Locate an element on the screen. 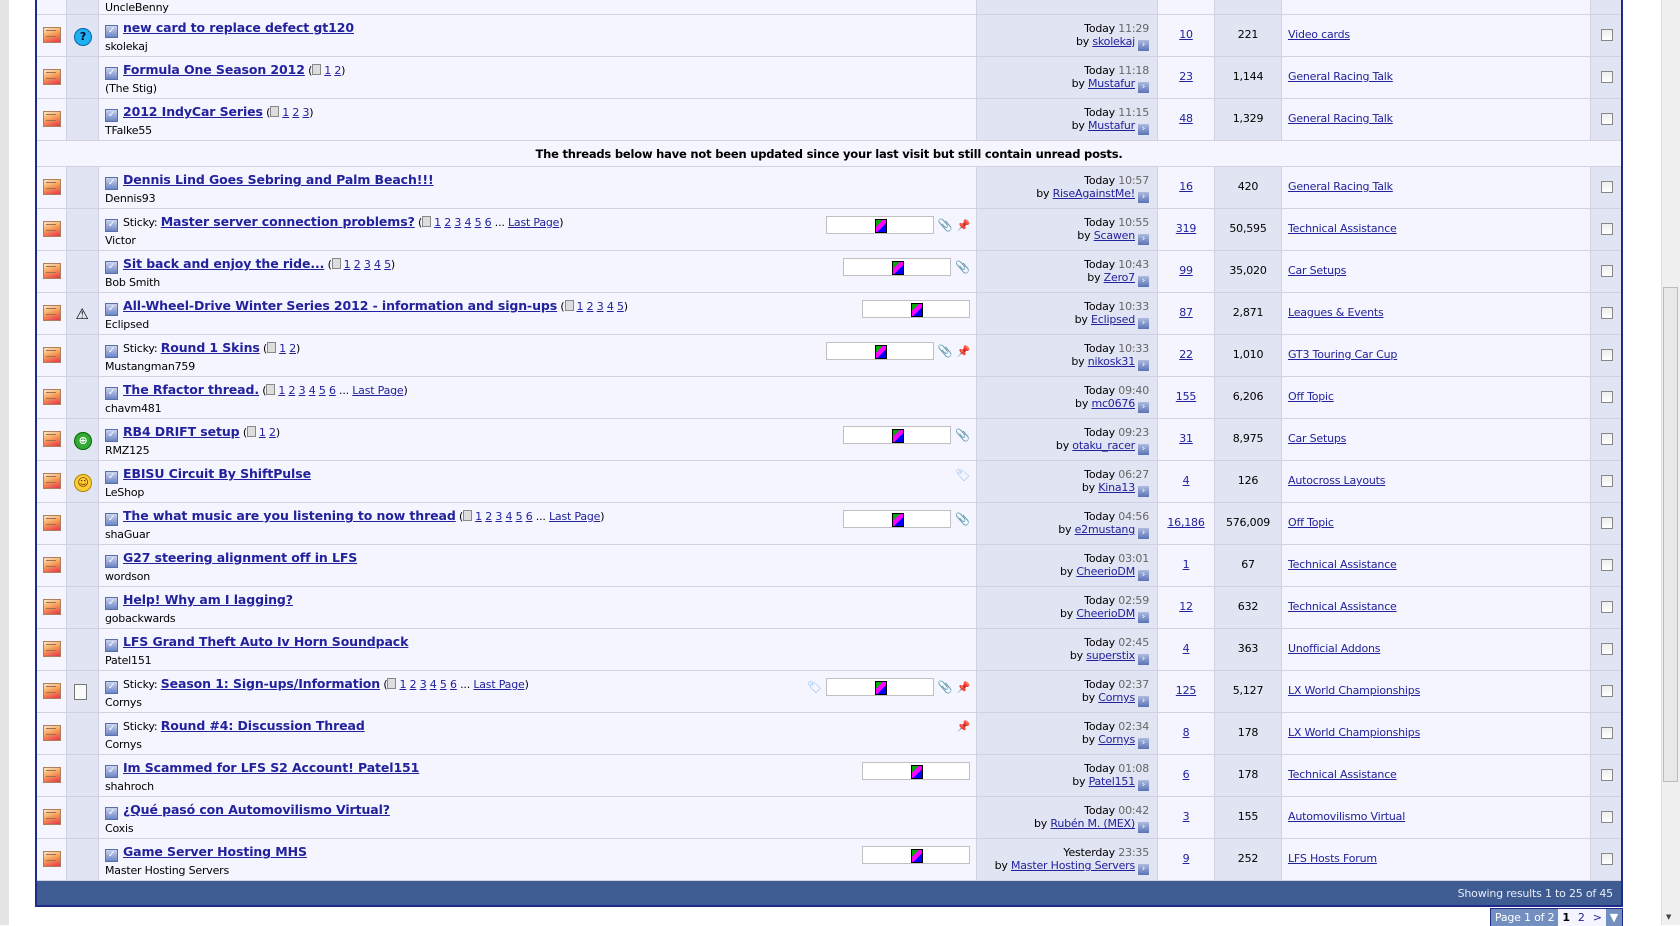  replies-link: 3 is located at coordinates (1186, 816).